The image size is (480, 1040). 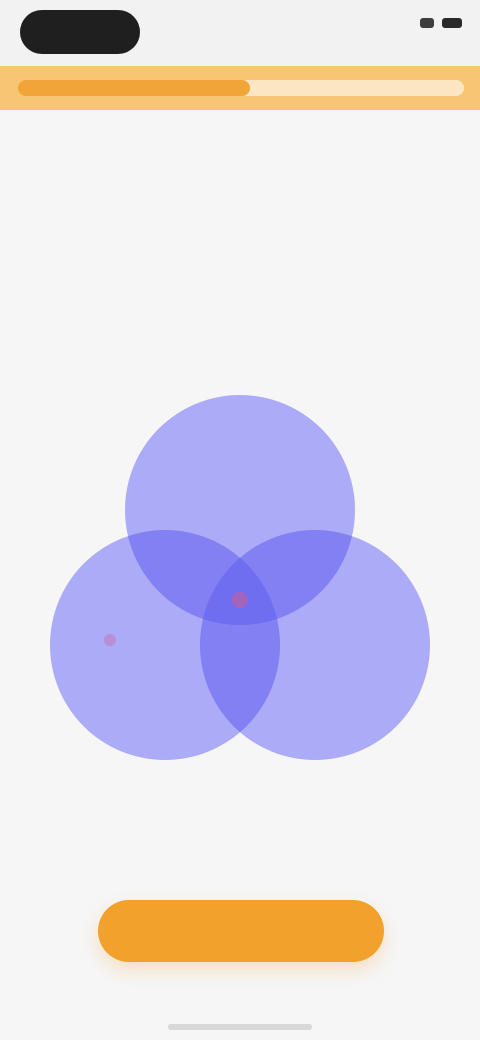 What do you see at coordinates (110, 640) in the screenshot?
I see `left-dot` at bounding box center [110, 640].